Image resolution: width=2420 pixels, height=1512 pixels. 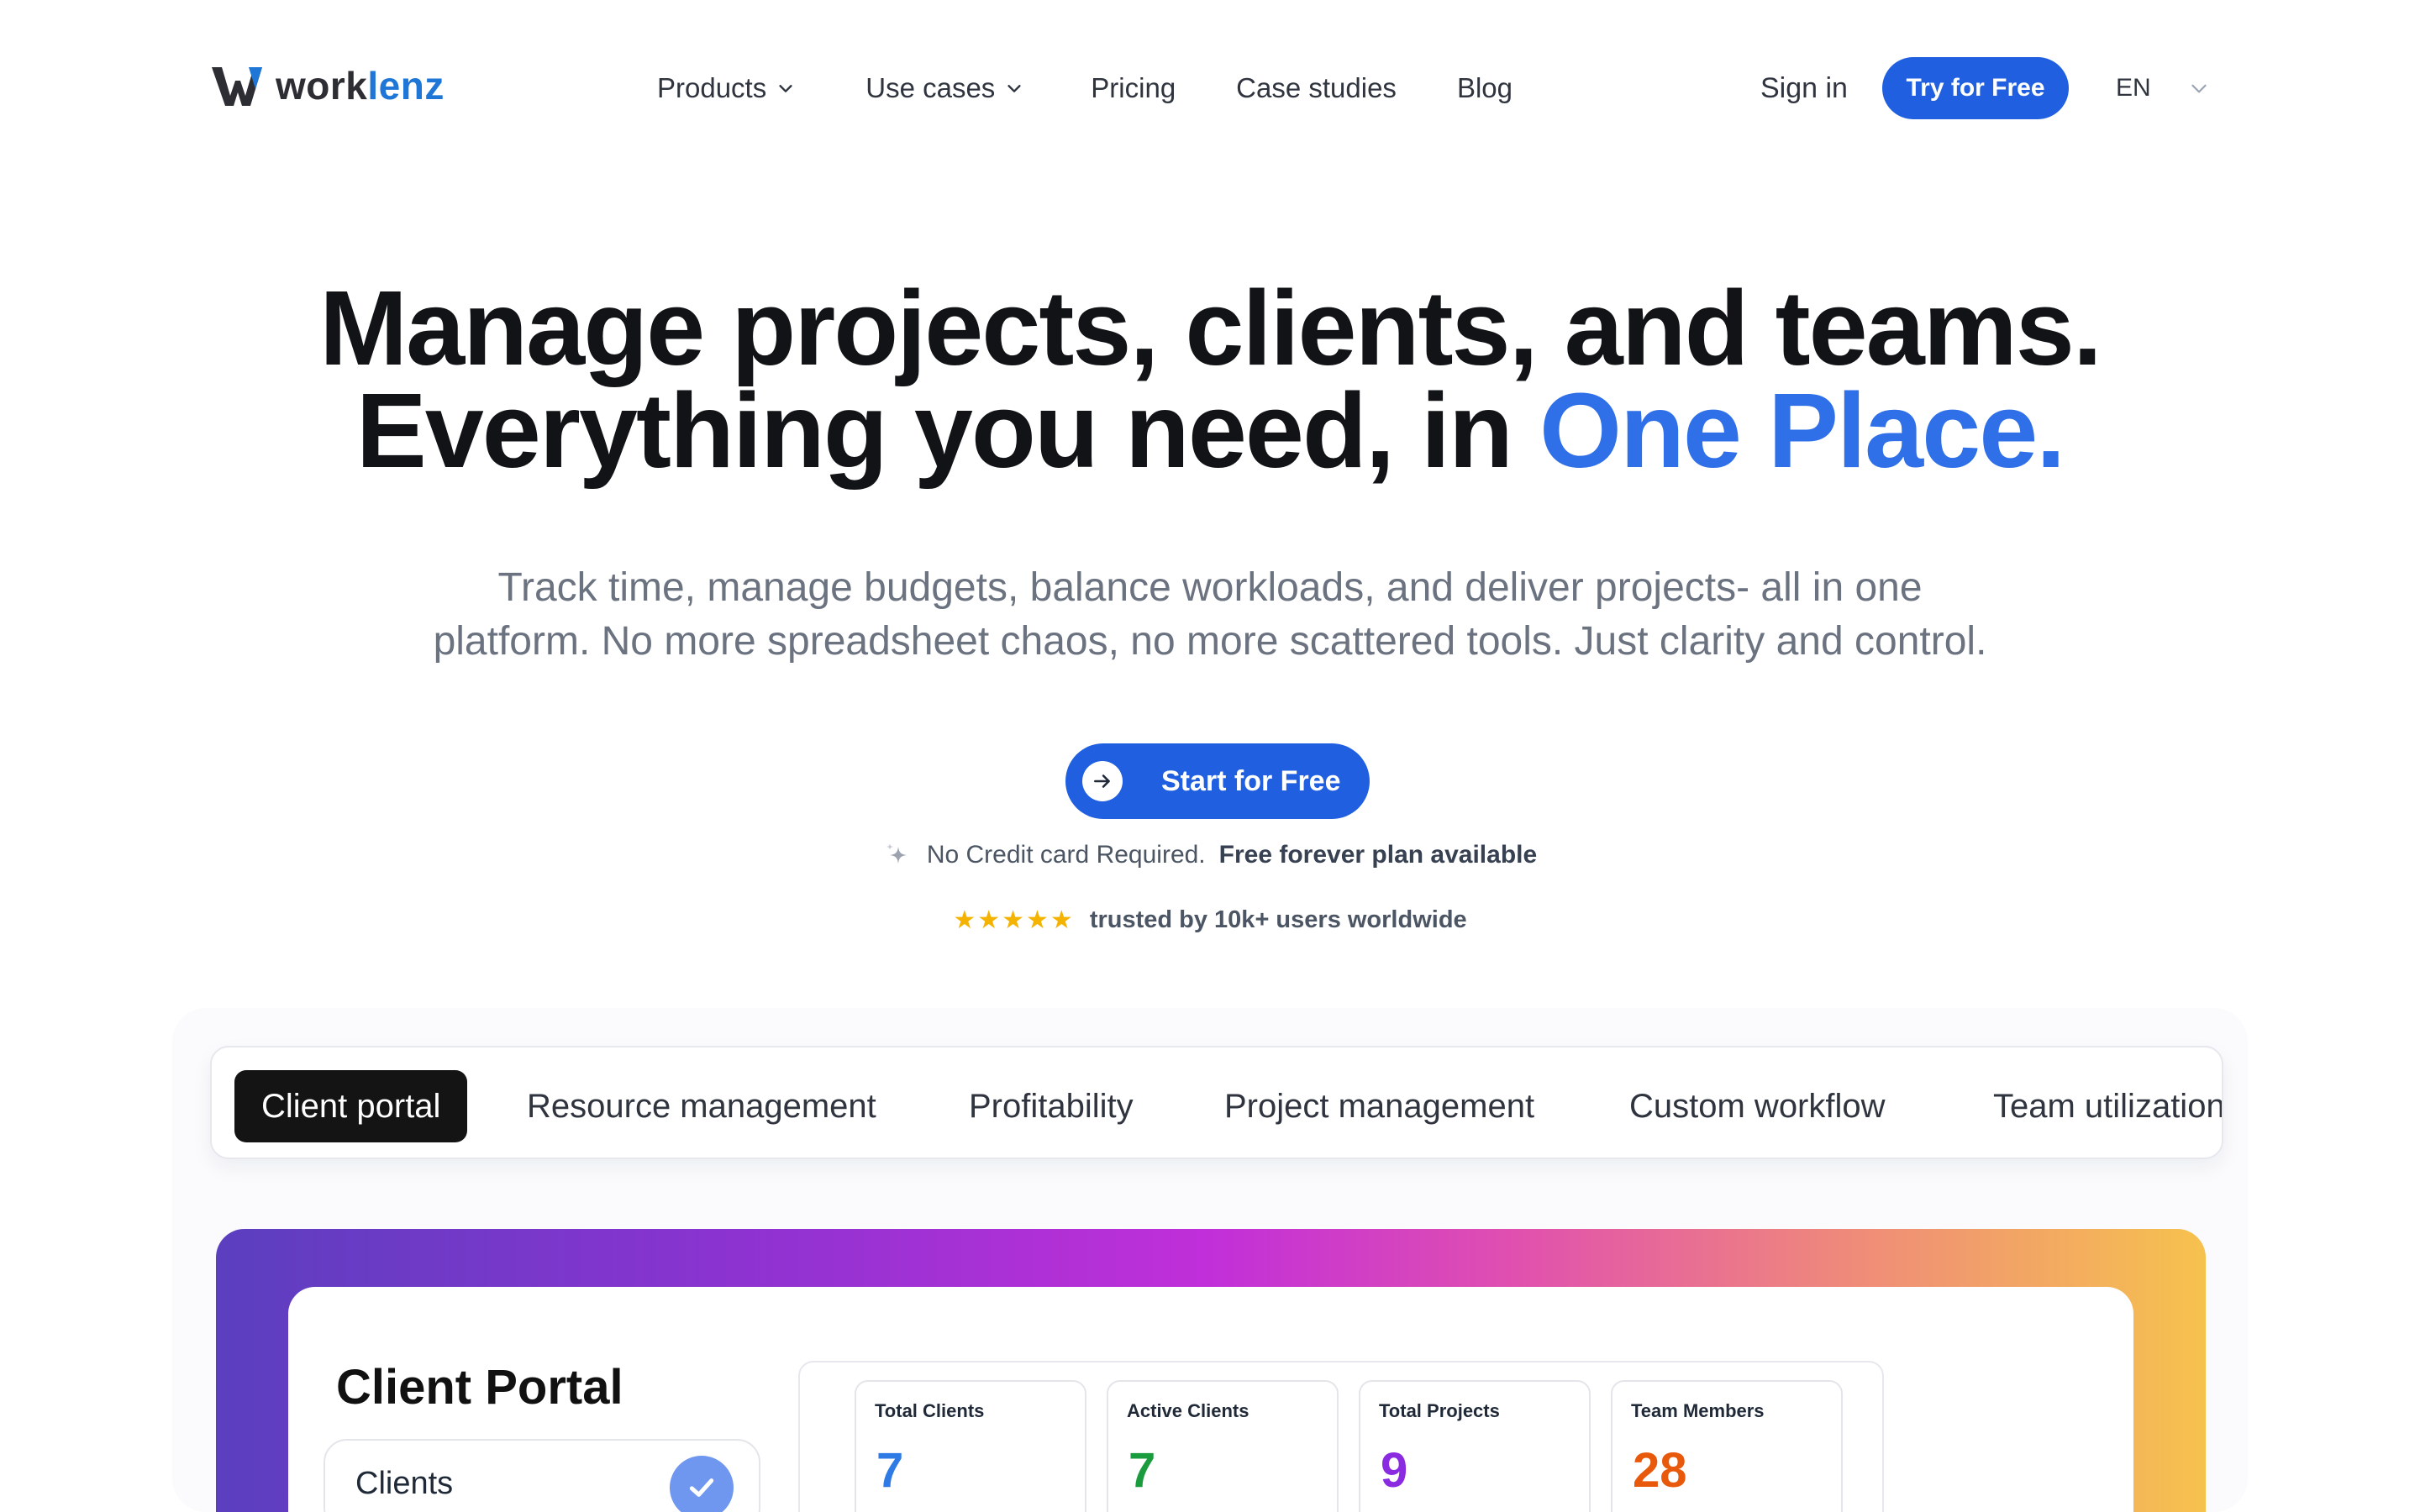 I want to click on stat-label: Total Clients, so click(x=930, y=1410).